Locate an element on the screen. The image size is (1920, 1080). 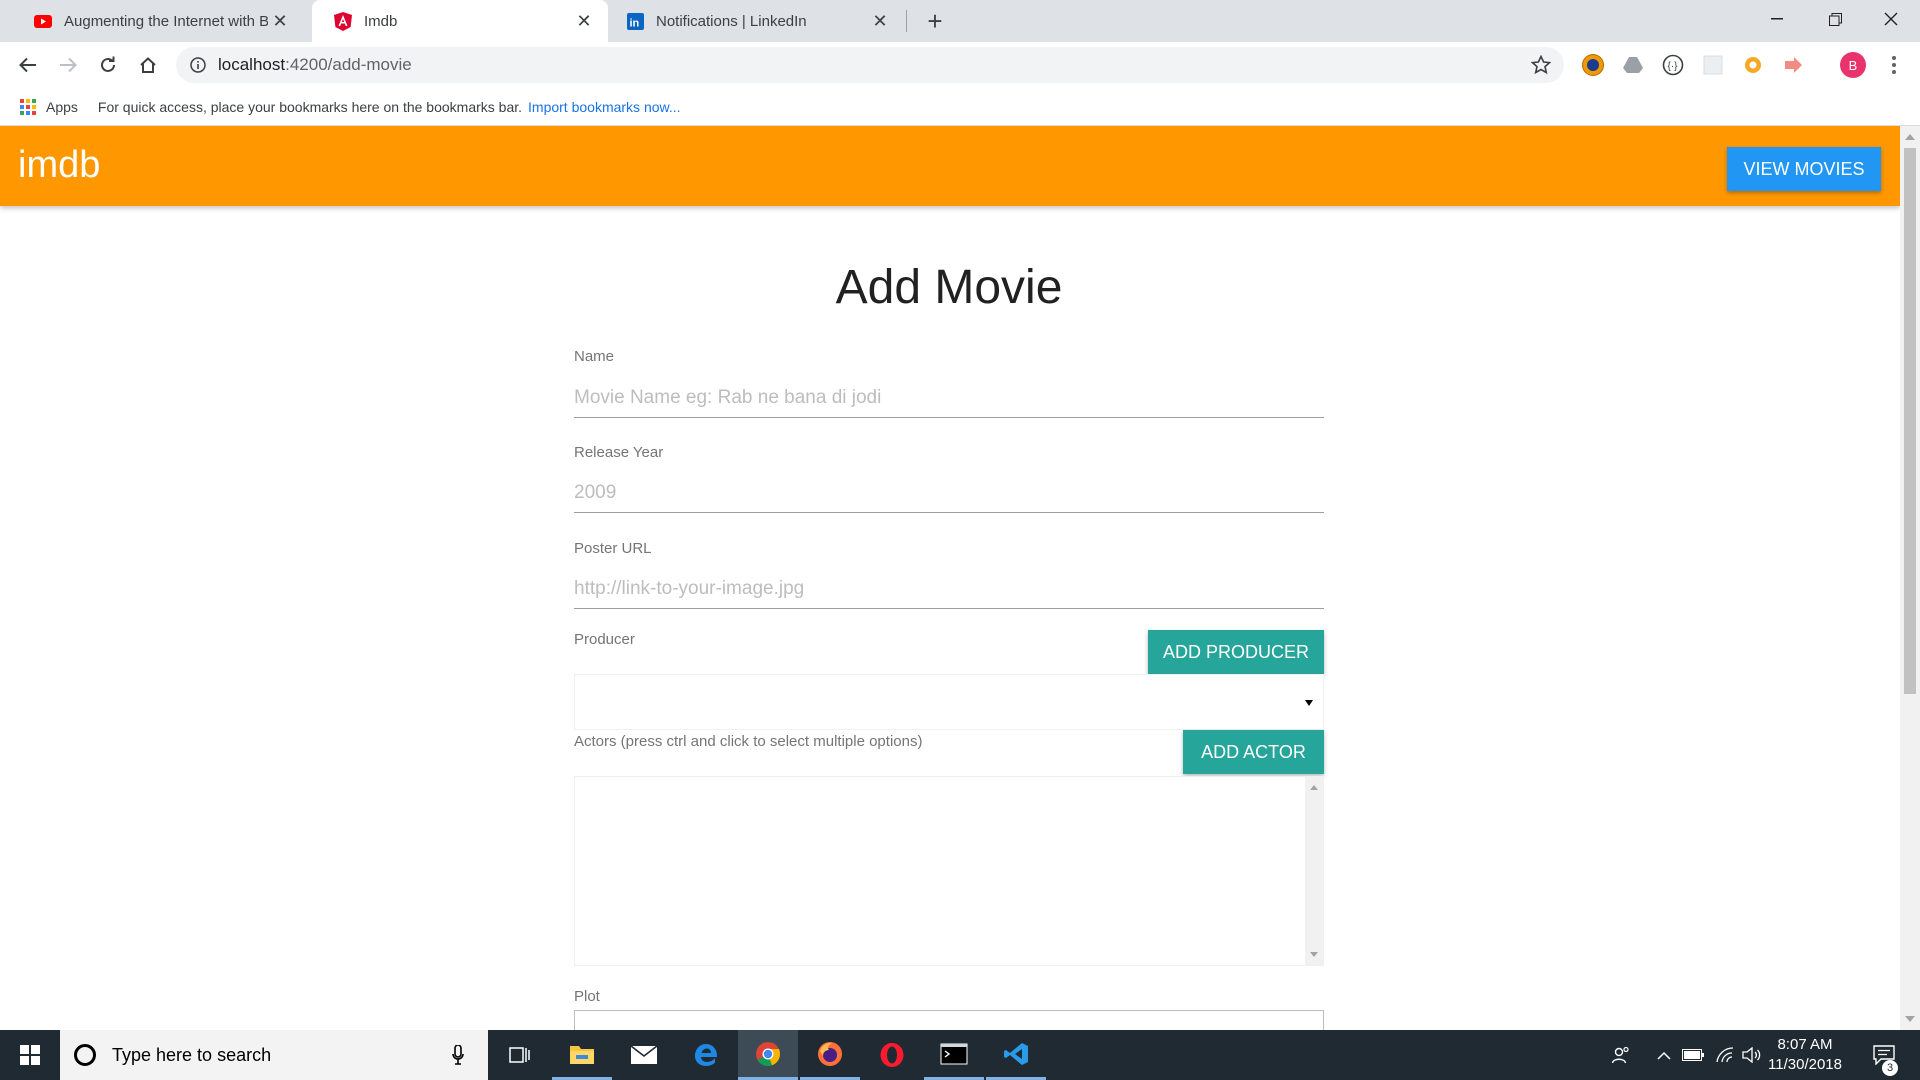
page-scrollbar is located at coordinates (1910, 578).